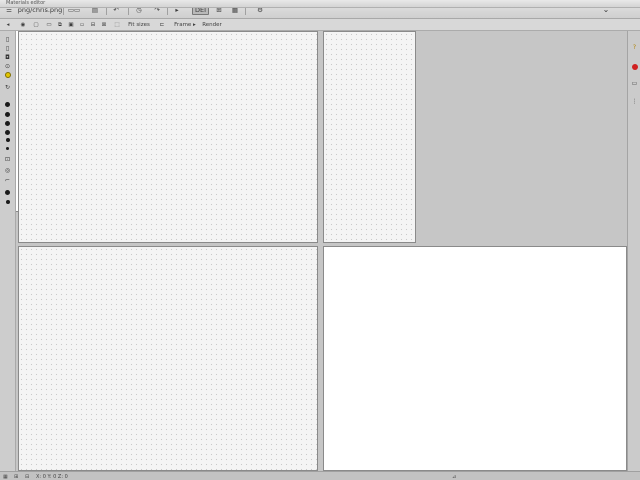  Describe the element at coordinates (139, 25) in the screenshot. I see `zoom-select: Fit sizes` at that location.